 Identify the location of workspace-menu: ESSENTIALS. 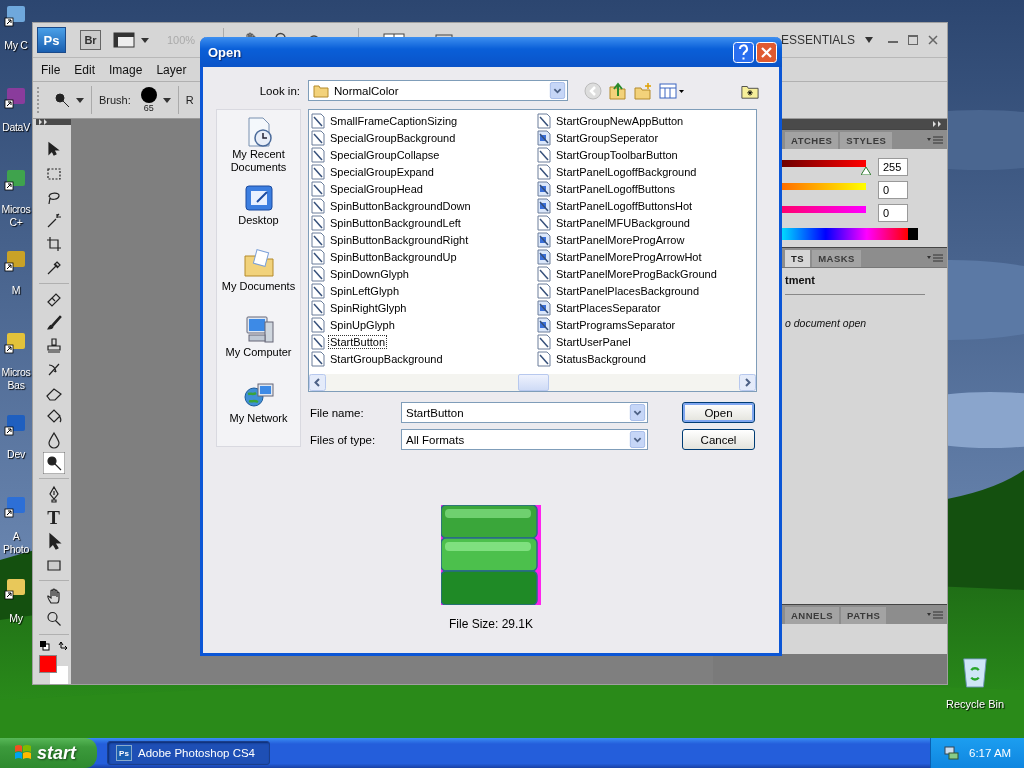
(817, 40).